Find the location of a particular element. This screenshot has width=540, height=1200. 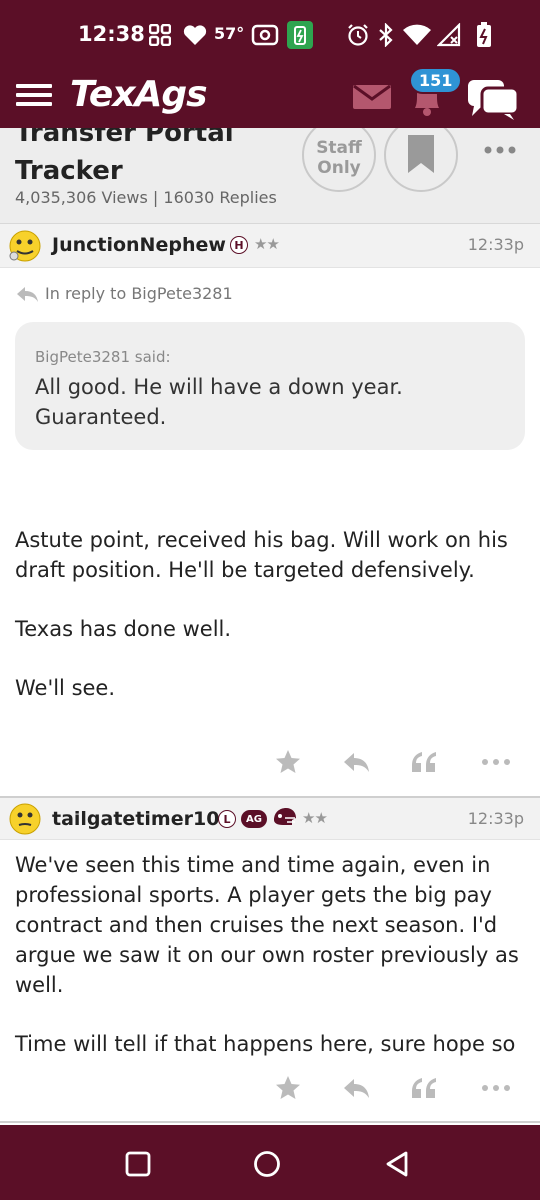

thread-stats: 4,035,306 Views | 16030 Replies is located at coordinates (146, 197).